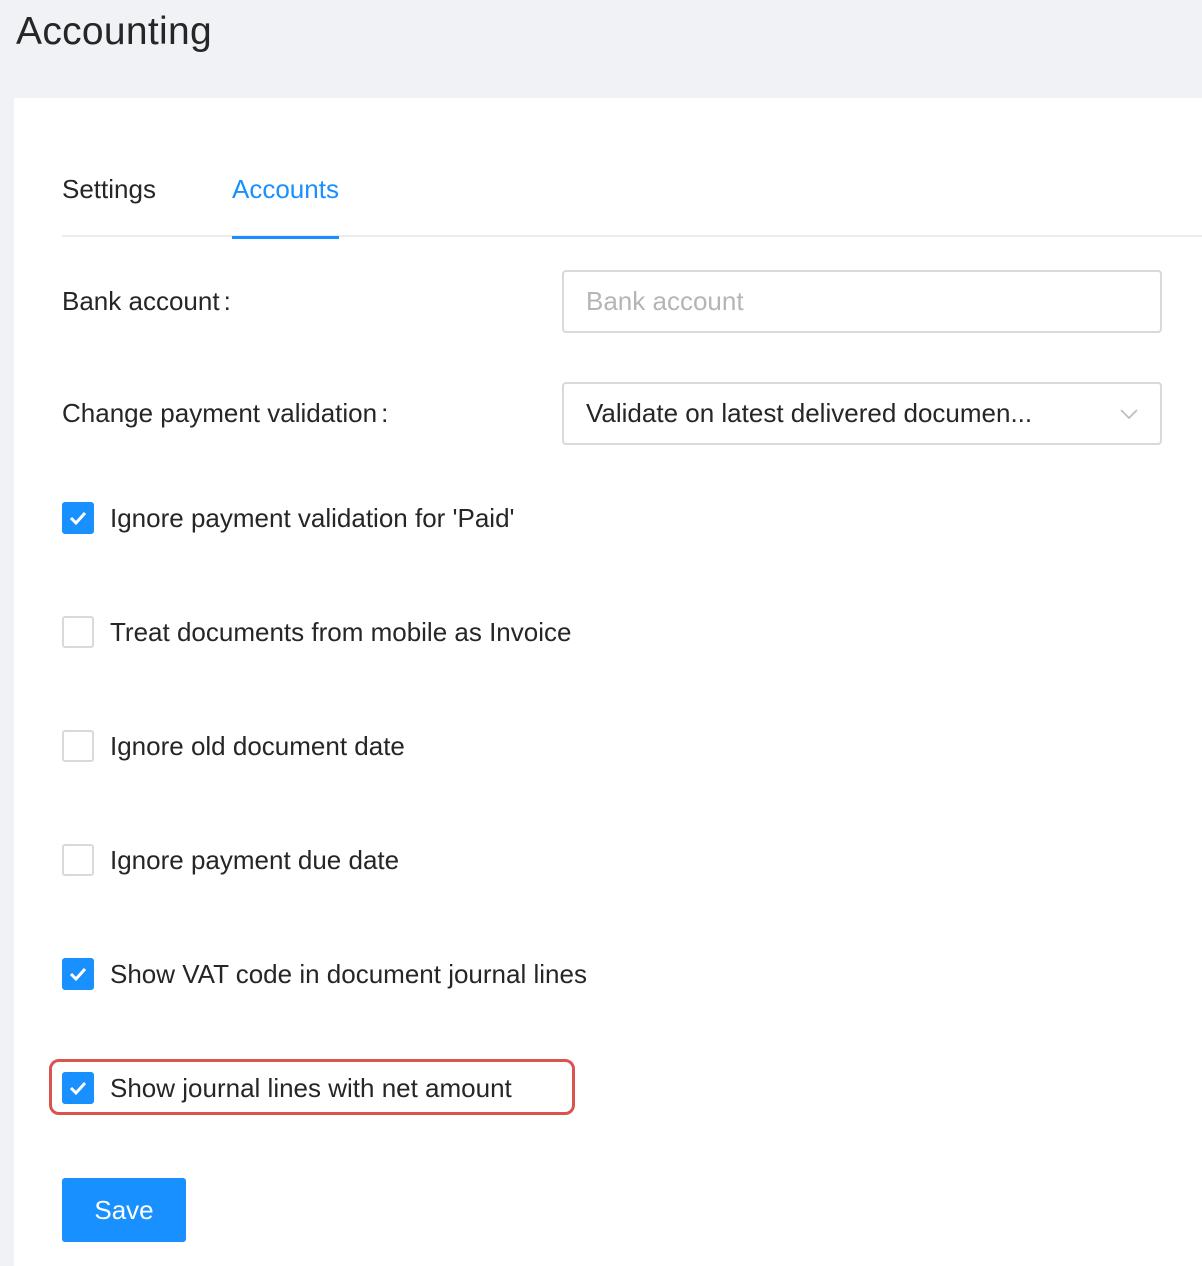 Image resolution: width=1202 pixels, height=1266 pixels. I want to click on ignore-payment-validation-paid-checkbox-row: Ignore payment validation for 'Paid', so click(288, 518).